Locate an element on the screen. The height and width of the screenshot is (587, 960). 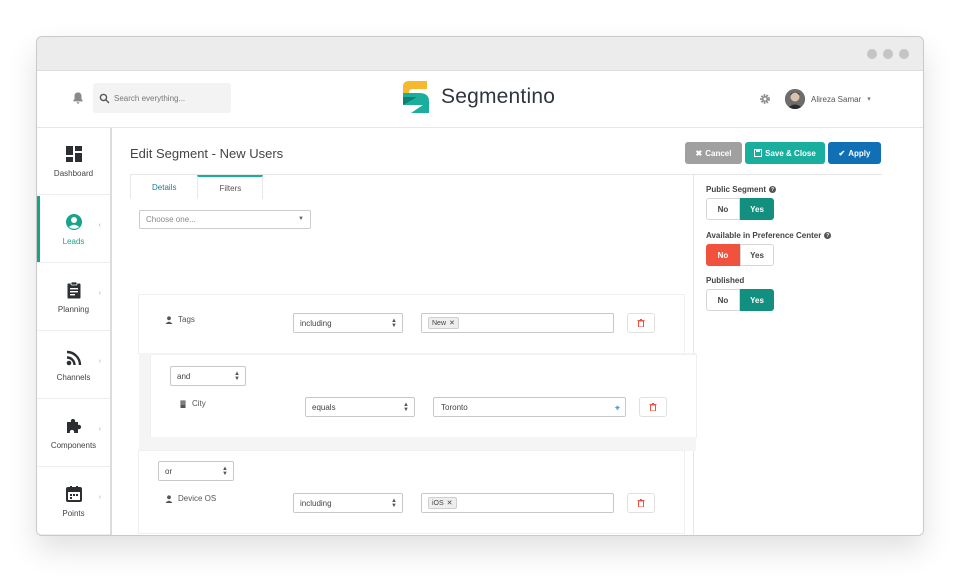
published-toggle: No Yes is located at coordinates (740, 300).